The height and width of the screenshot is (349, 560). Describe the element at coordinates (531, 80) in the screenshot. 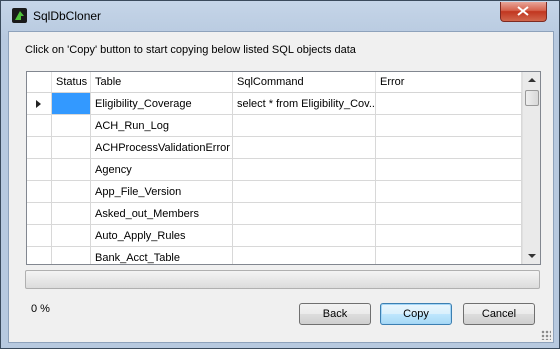

I see `scroll-up-button` at that location.